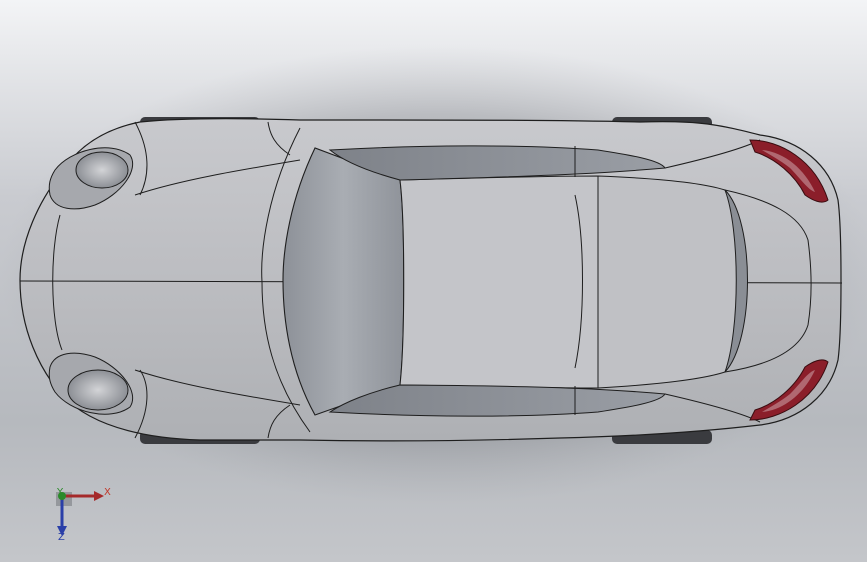 The width and height of the screenshot is (867, 562). Describe the element at coordinates (99, 496) in the screenshot. I see `triad-x-arrow` at that location.